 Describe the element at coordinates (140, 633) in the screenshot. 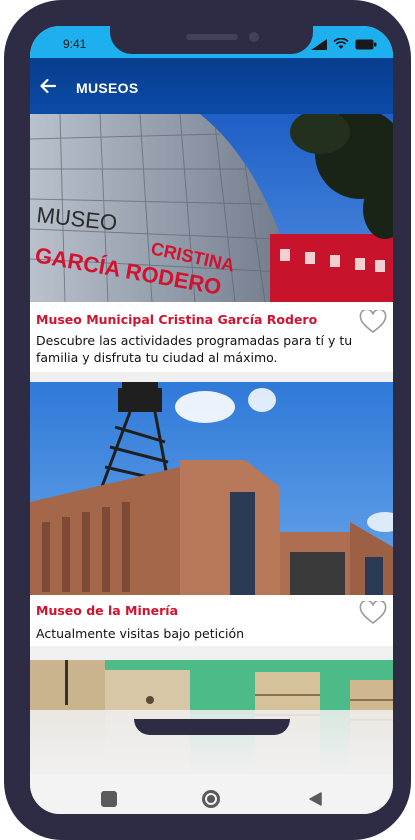

I see `museum-description: Actualmente visitas bajo petición` at that location.